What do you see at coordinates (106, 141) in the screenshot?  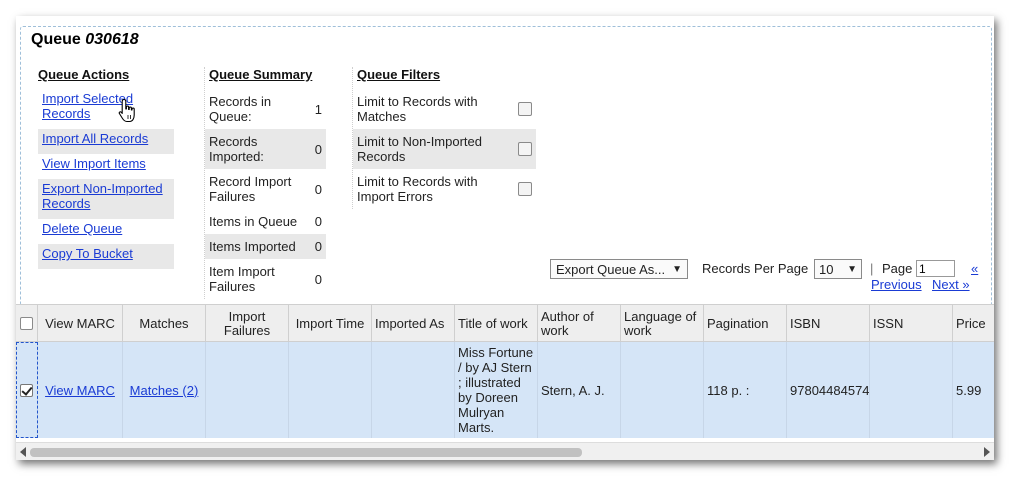 I see `import-all-link: Import All Records` at bounding box center [106, 141].